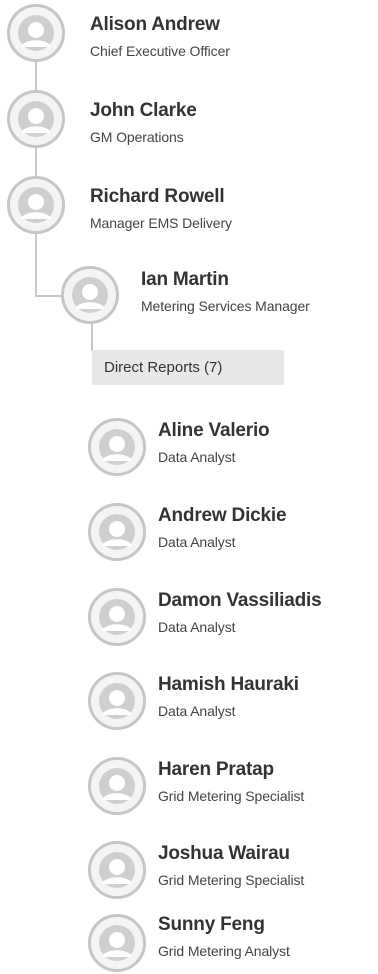 This screenshot has height=974, width=378. What do you see at coordinates (224, 853) in the screenshot?
I see `report-name: Joshua Wairau` at bounding box center [224, 853].